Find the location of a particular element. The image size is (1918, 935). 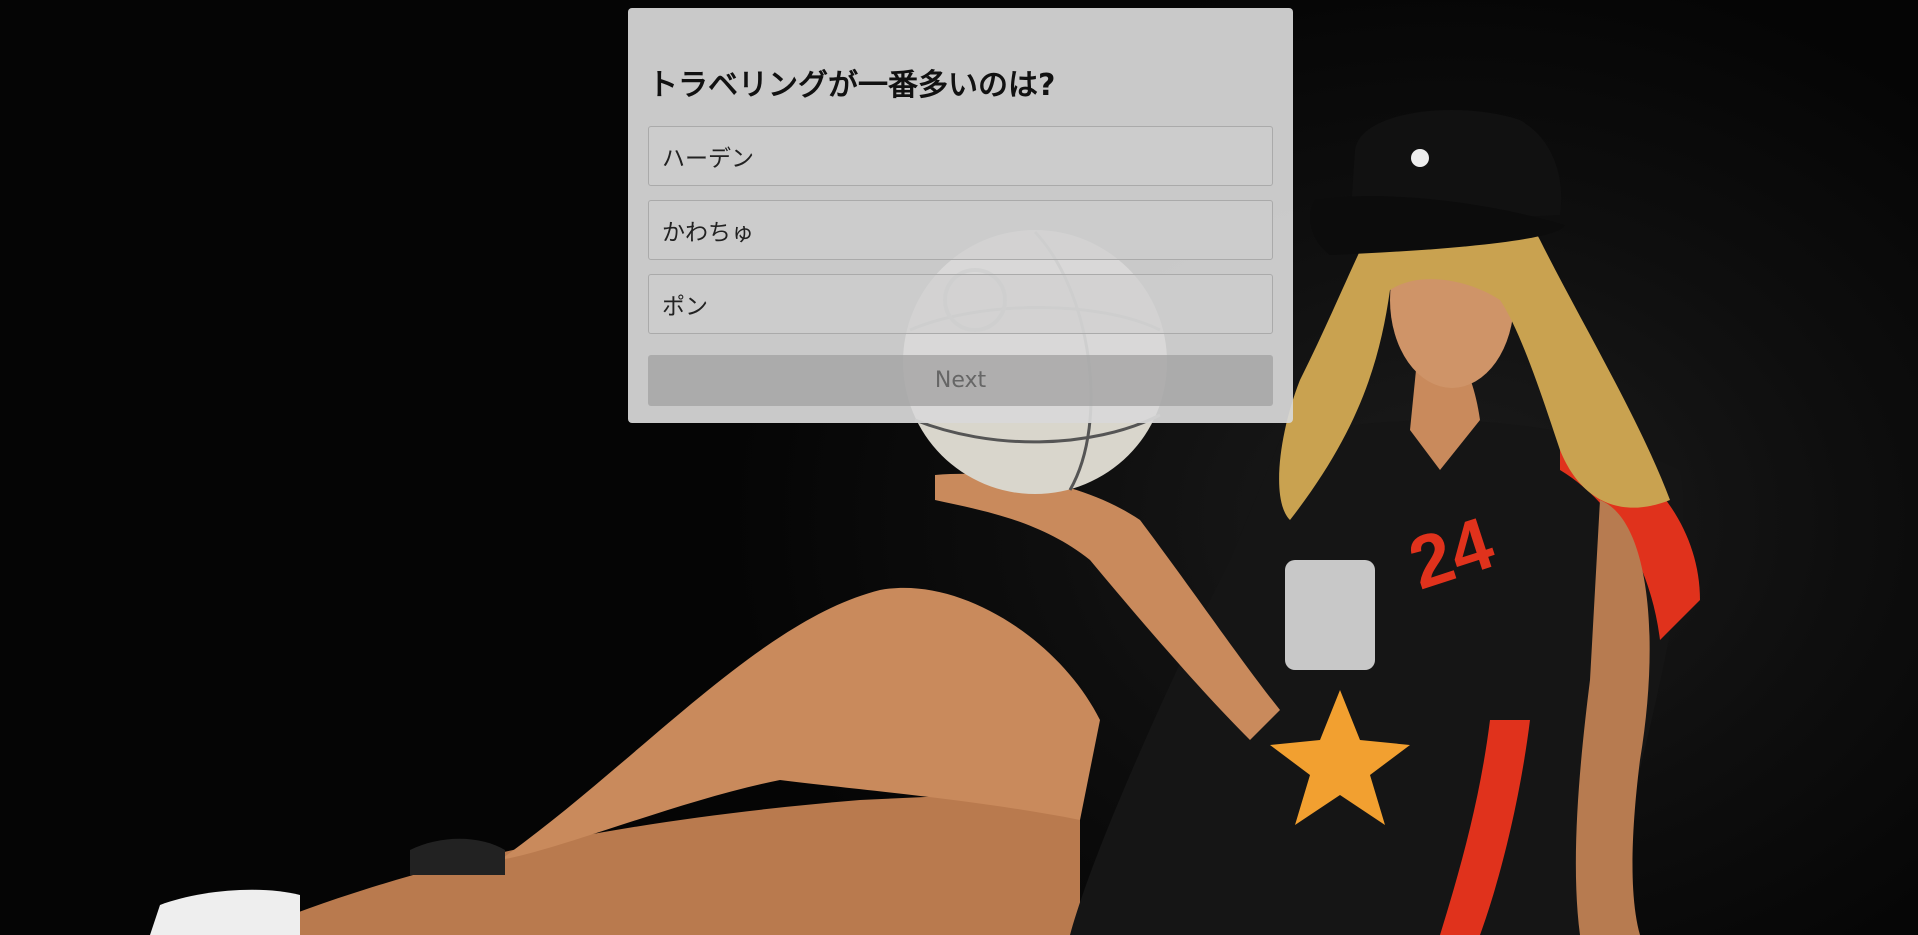

quiz-option-1: ハーデン is located at coordinates (960, 156).